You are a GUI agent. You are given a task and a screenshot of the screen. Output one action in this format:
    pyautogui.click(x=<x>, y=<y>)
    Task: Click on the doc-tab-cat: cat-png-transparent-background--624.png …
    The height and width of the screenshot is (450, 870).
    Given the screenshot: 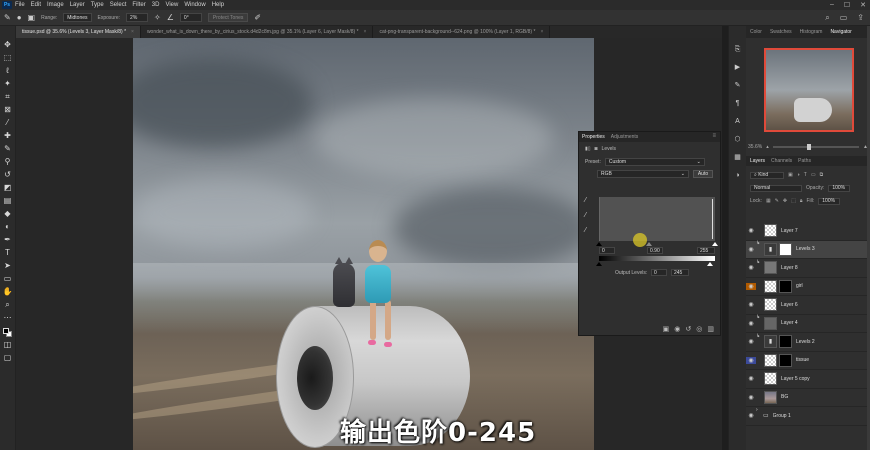 What is the action you would take?
    pyautogui.click(x=462, y=32)
    